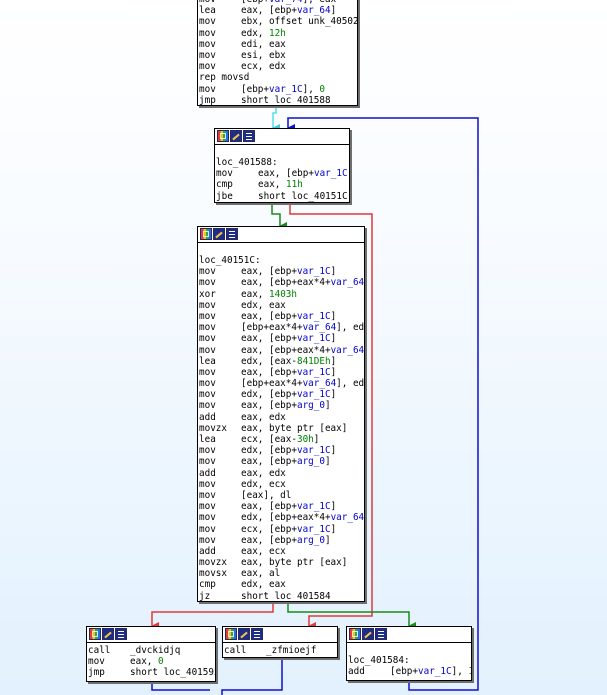 The image size is (607, 695). What do you see at coordinates (277, 100) in the screenshot?
I see `instruction-line: jmp short loc_401588` at bounding box center [277, 100].